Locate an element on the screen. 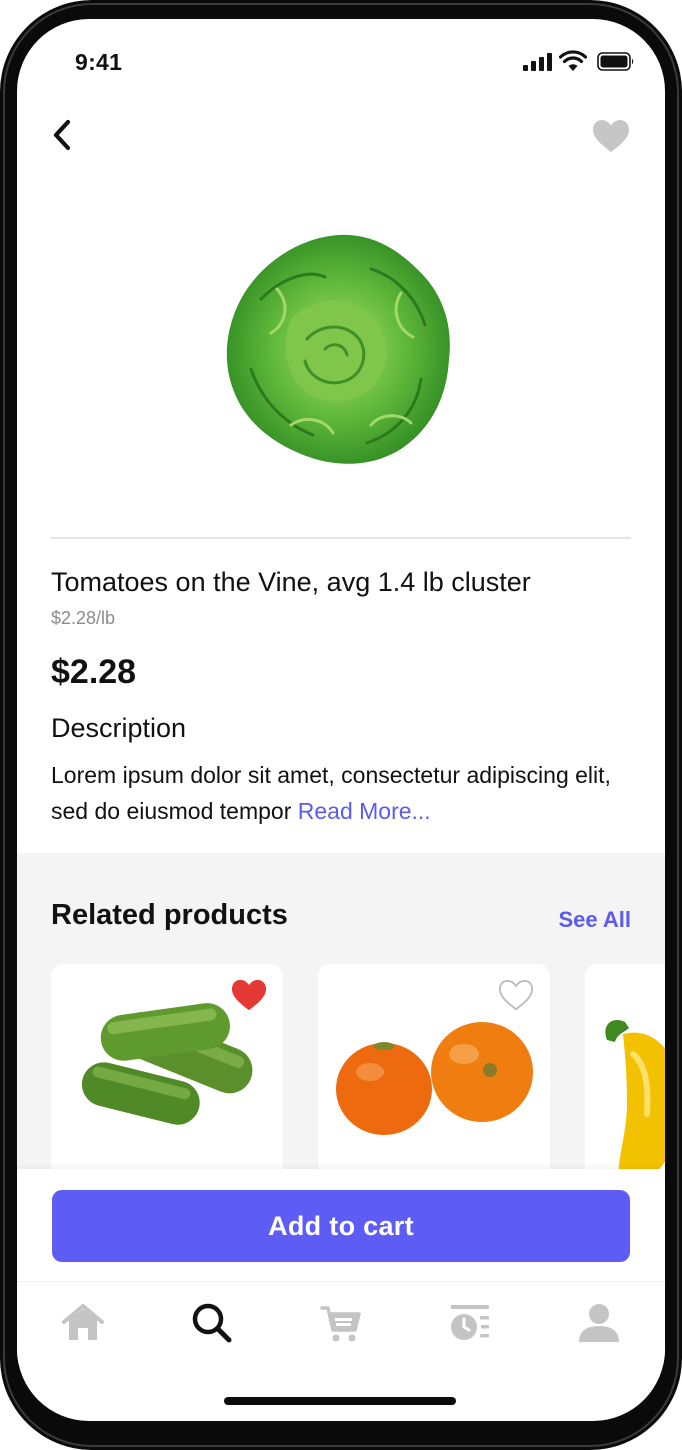 The image size is (682, 1450). favorite-button is located at coordinates (611, 136).